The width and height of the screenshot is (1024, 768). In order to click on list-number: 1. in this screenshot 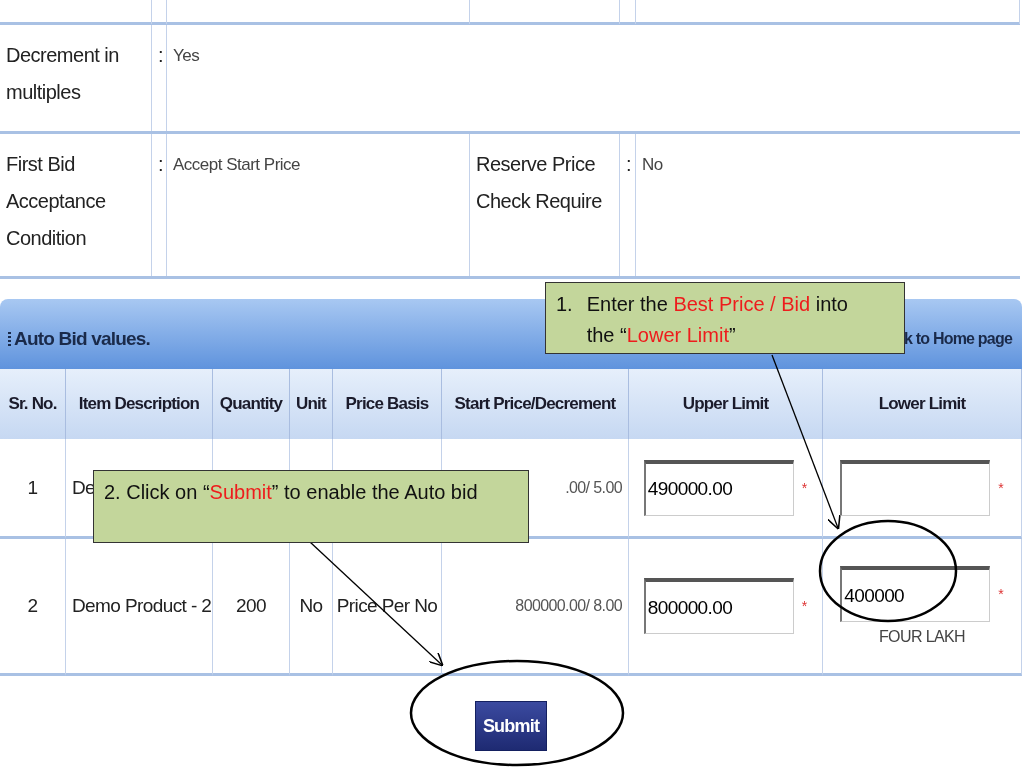, I will do `click(564, 304)`.